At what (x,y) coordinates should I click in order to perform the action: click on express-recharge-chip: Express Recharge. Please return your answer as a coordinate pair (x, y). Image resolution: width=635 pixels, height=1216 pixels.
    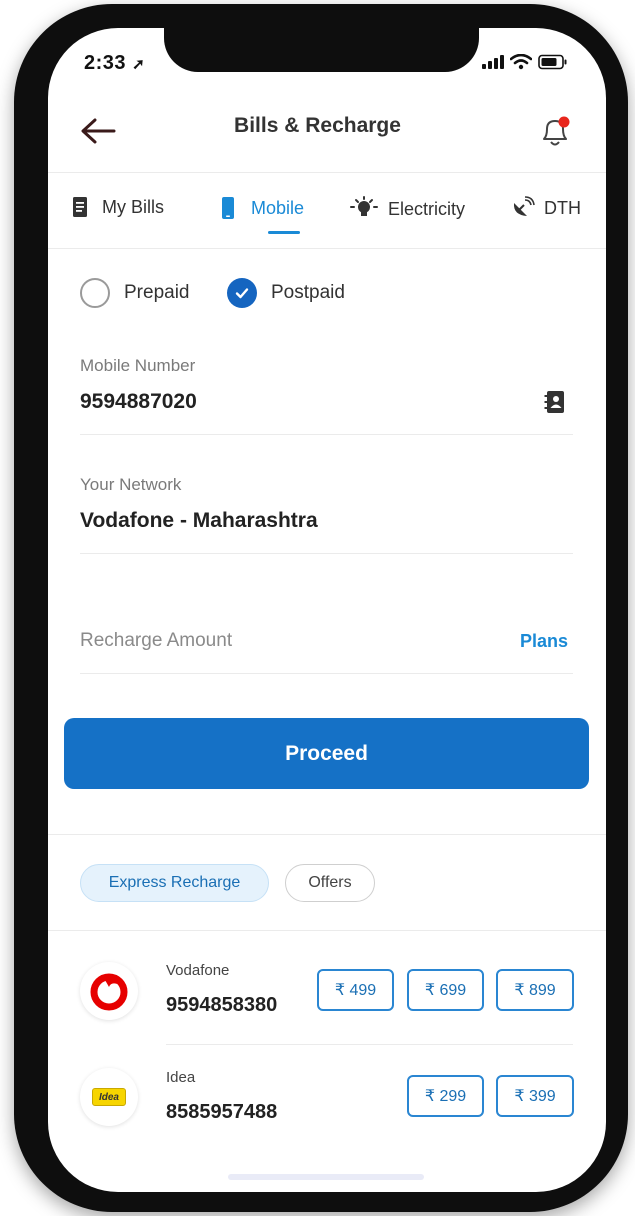
    Looking at the image, I should click on (174, 883).